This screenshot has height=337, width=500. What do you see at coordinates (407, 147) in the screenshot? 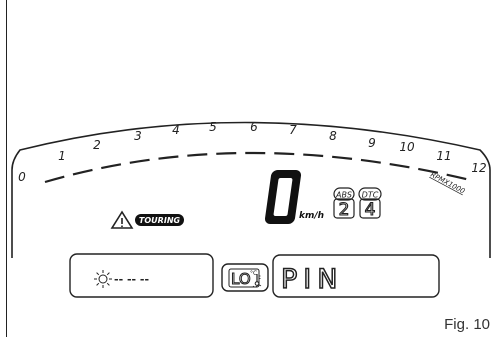
I see `tachometer-scale-label: 10` at bounding box center [407, 147].